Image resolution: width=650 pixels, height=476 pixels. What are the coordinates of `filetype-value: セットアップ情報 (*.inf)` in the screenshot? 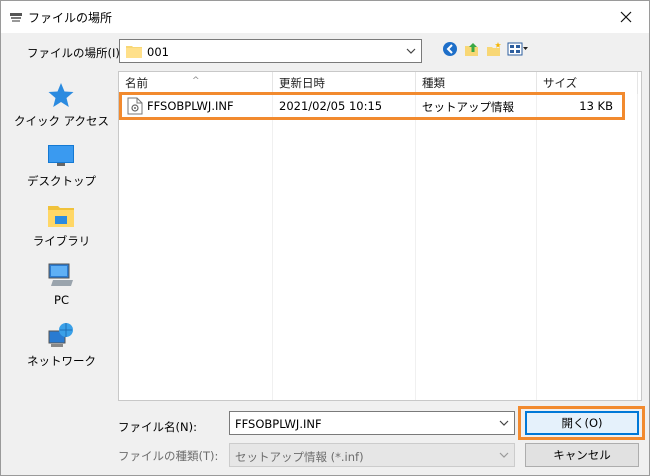 It's located at (299, 457).